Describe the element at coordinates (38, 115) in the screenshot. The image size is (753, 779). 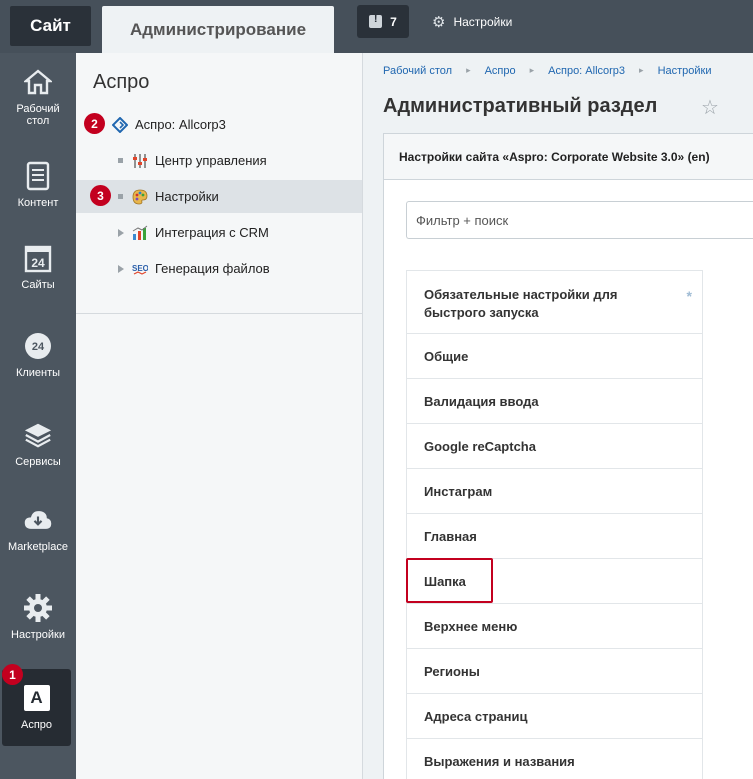
I see `menu-label: Рабочий стол` at that location.